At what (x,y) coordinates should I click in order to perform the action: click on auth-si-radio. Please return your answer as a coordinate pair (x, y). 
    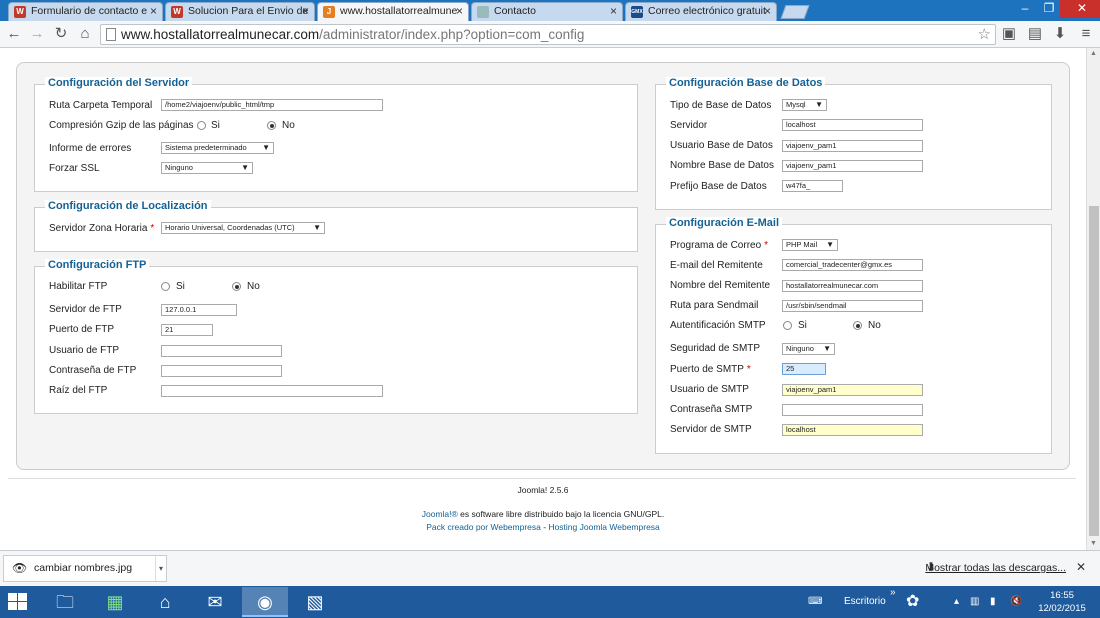
    Looking at the image, I should click on (787, 325).